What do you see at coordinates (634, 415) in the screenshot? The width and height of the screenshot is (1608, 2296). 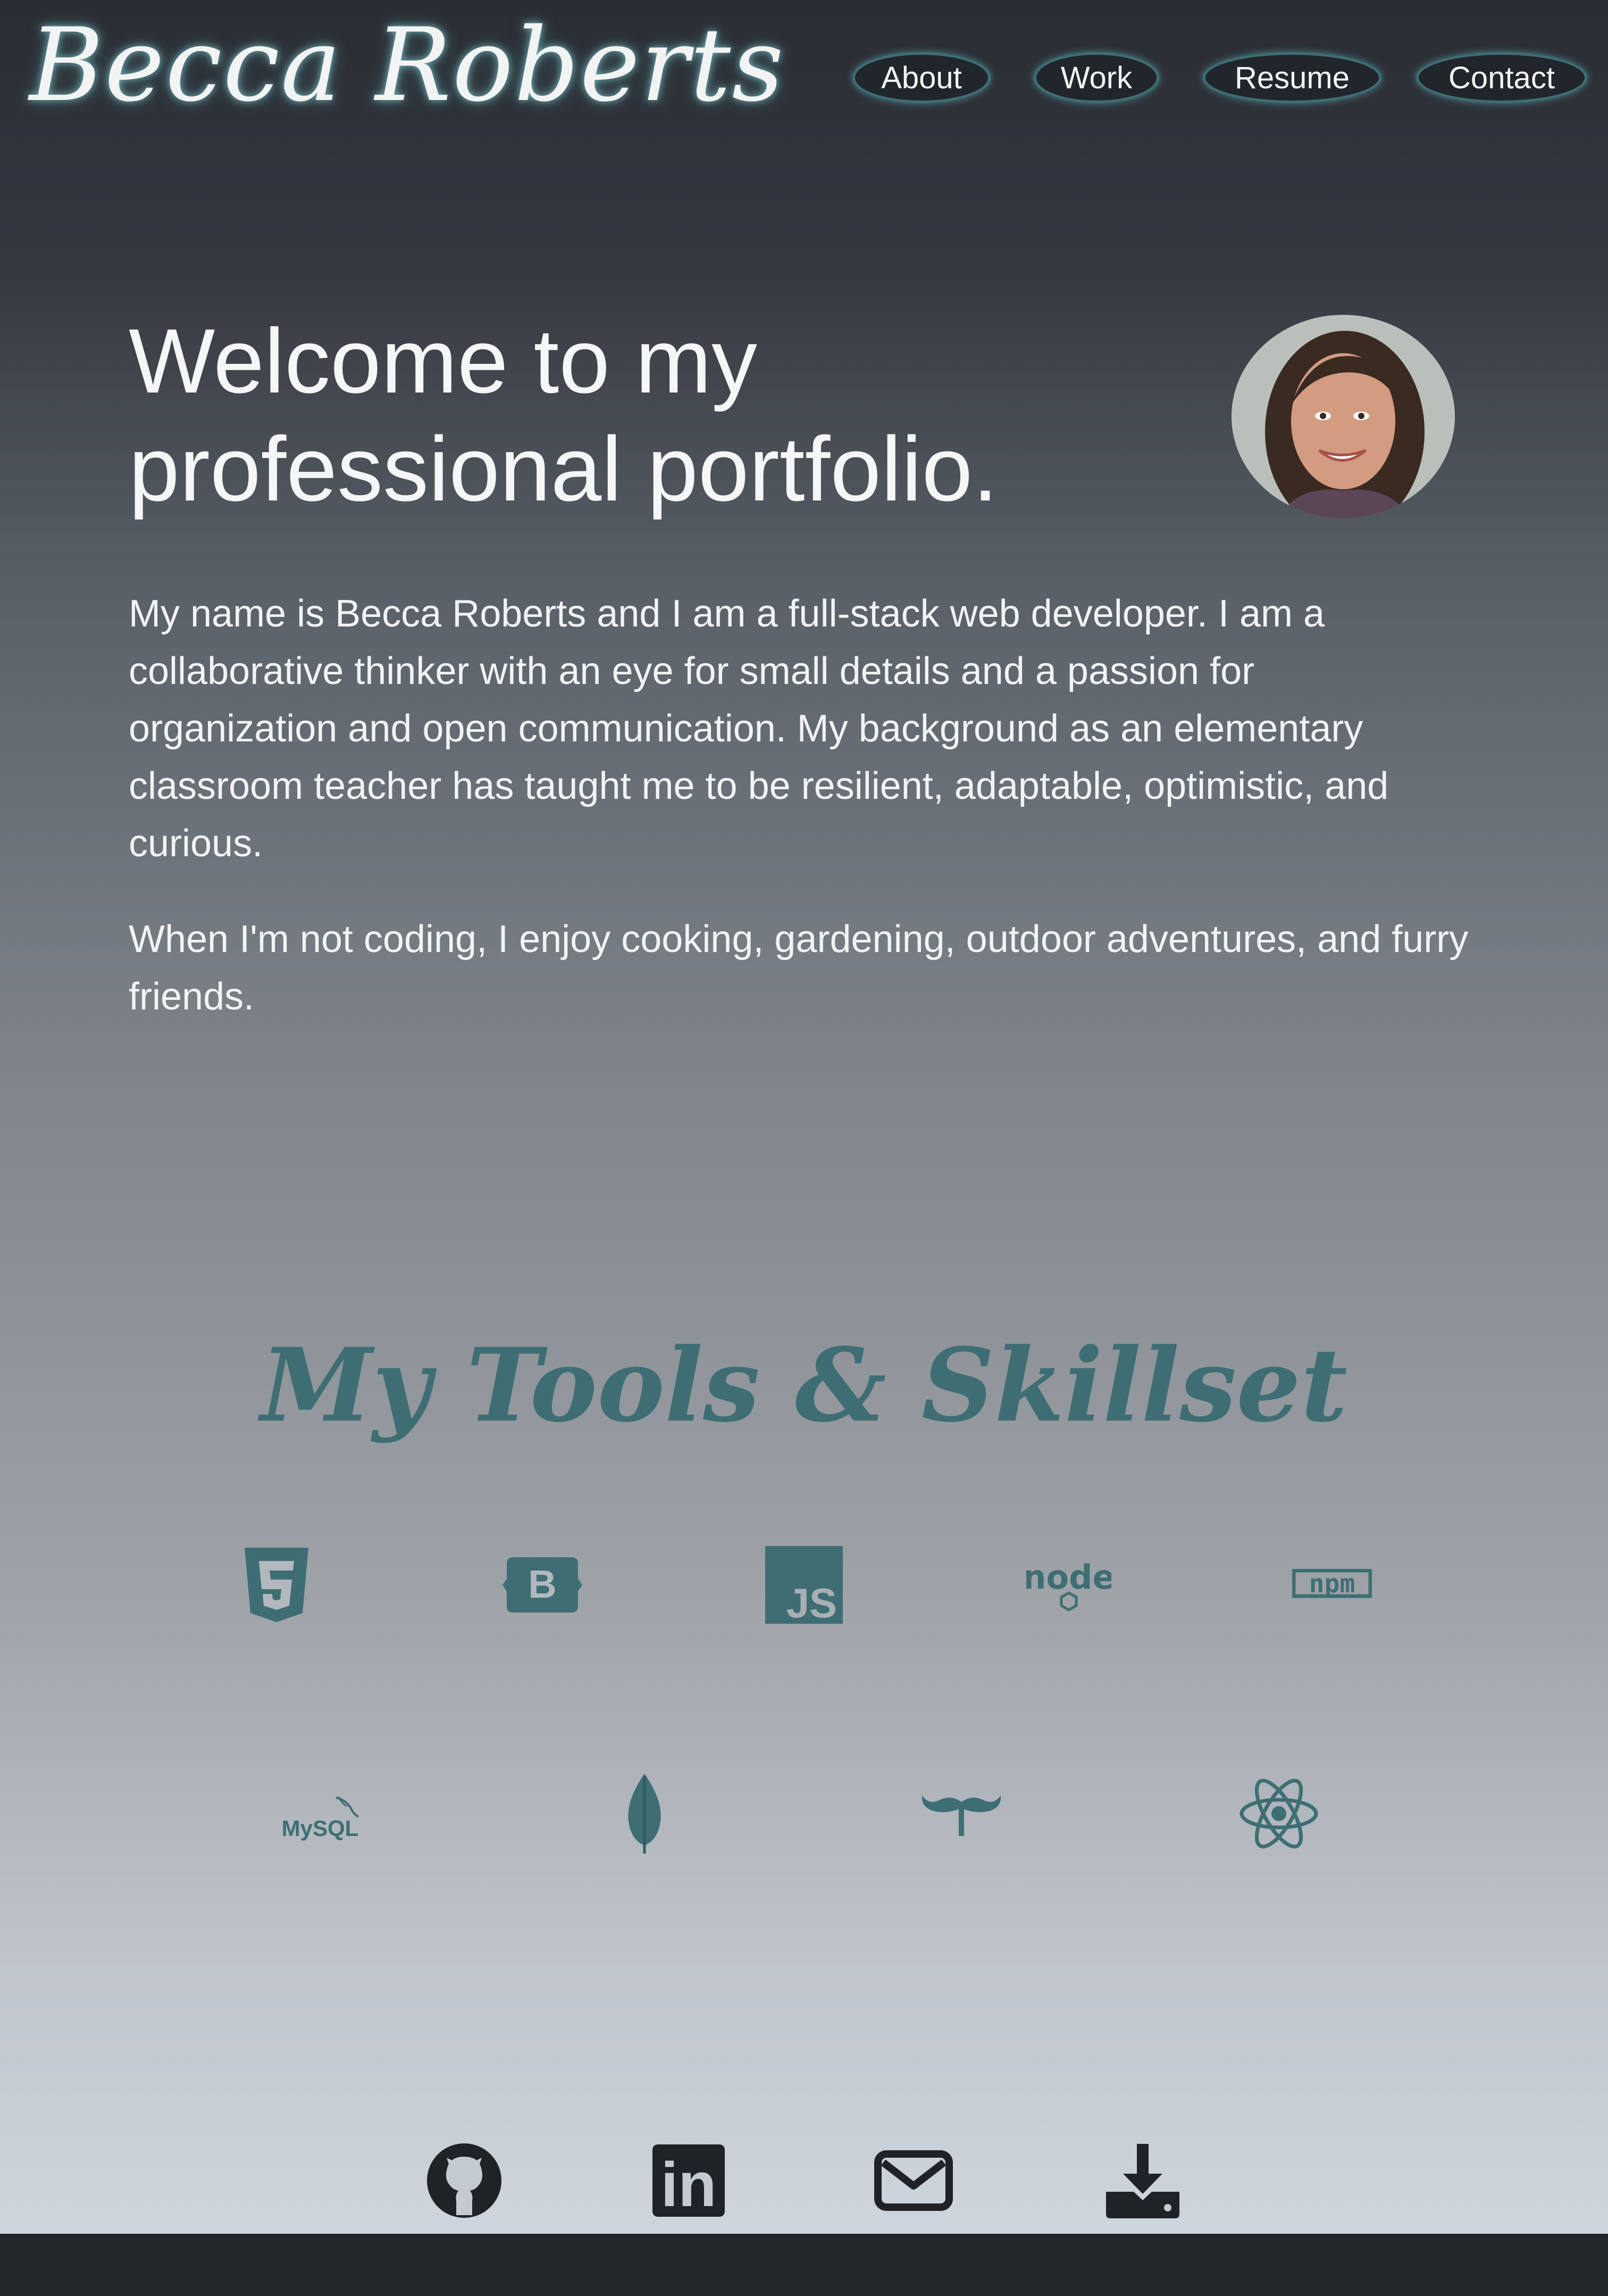 I see `hero-title: Welcome to my professional portfolio.` at bounding box center [634, 415].